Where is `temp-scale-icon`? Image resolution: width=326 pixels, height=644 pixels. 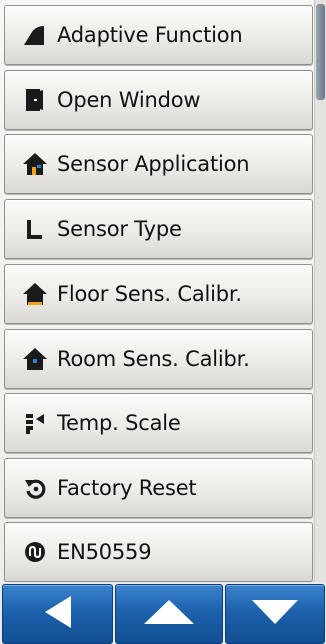 temp-scale-icon is located at coordinates (35, 423).